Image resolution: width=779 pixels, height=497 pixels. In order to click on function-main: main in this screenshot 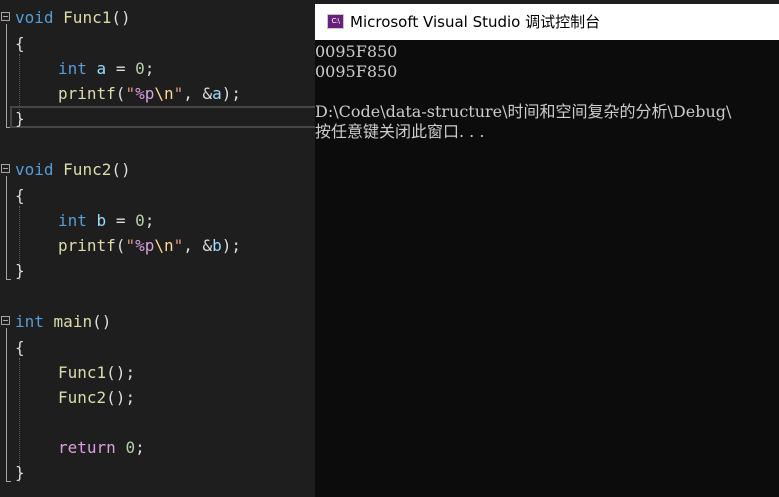, I will do `click(73, 321)`.